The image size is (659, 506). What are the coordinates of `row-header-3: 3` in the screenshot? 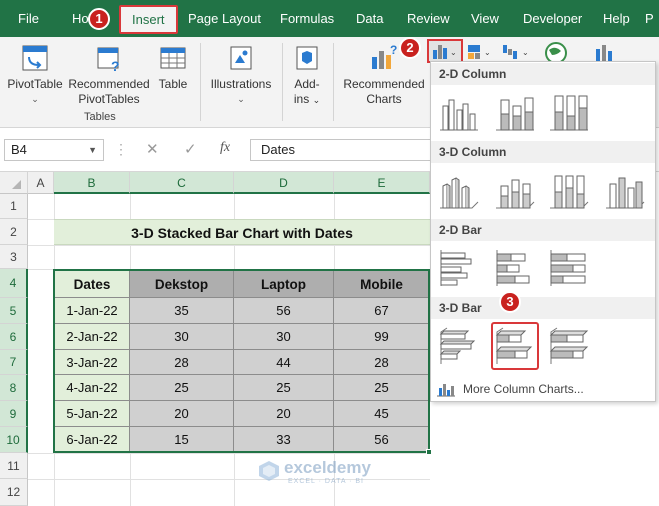 It's located at (14, 257).